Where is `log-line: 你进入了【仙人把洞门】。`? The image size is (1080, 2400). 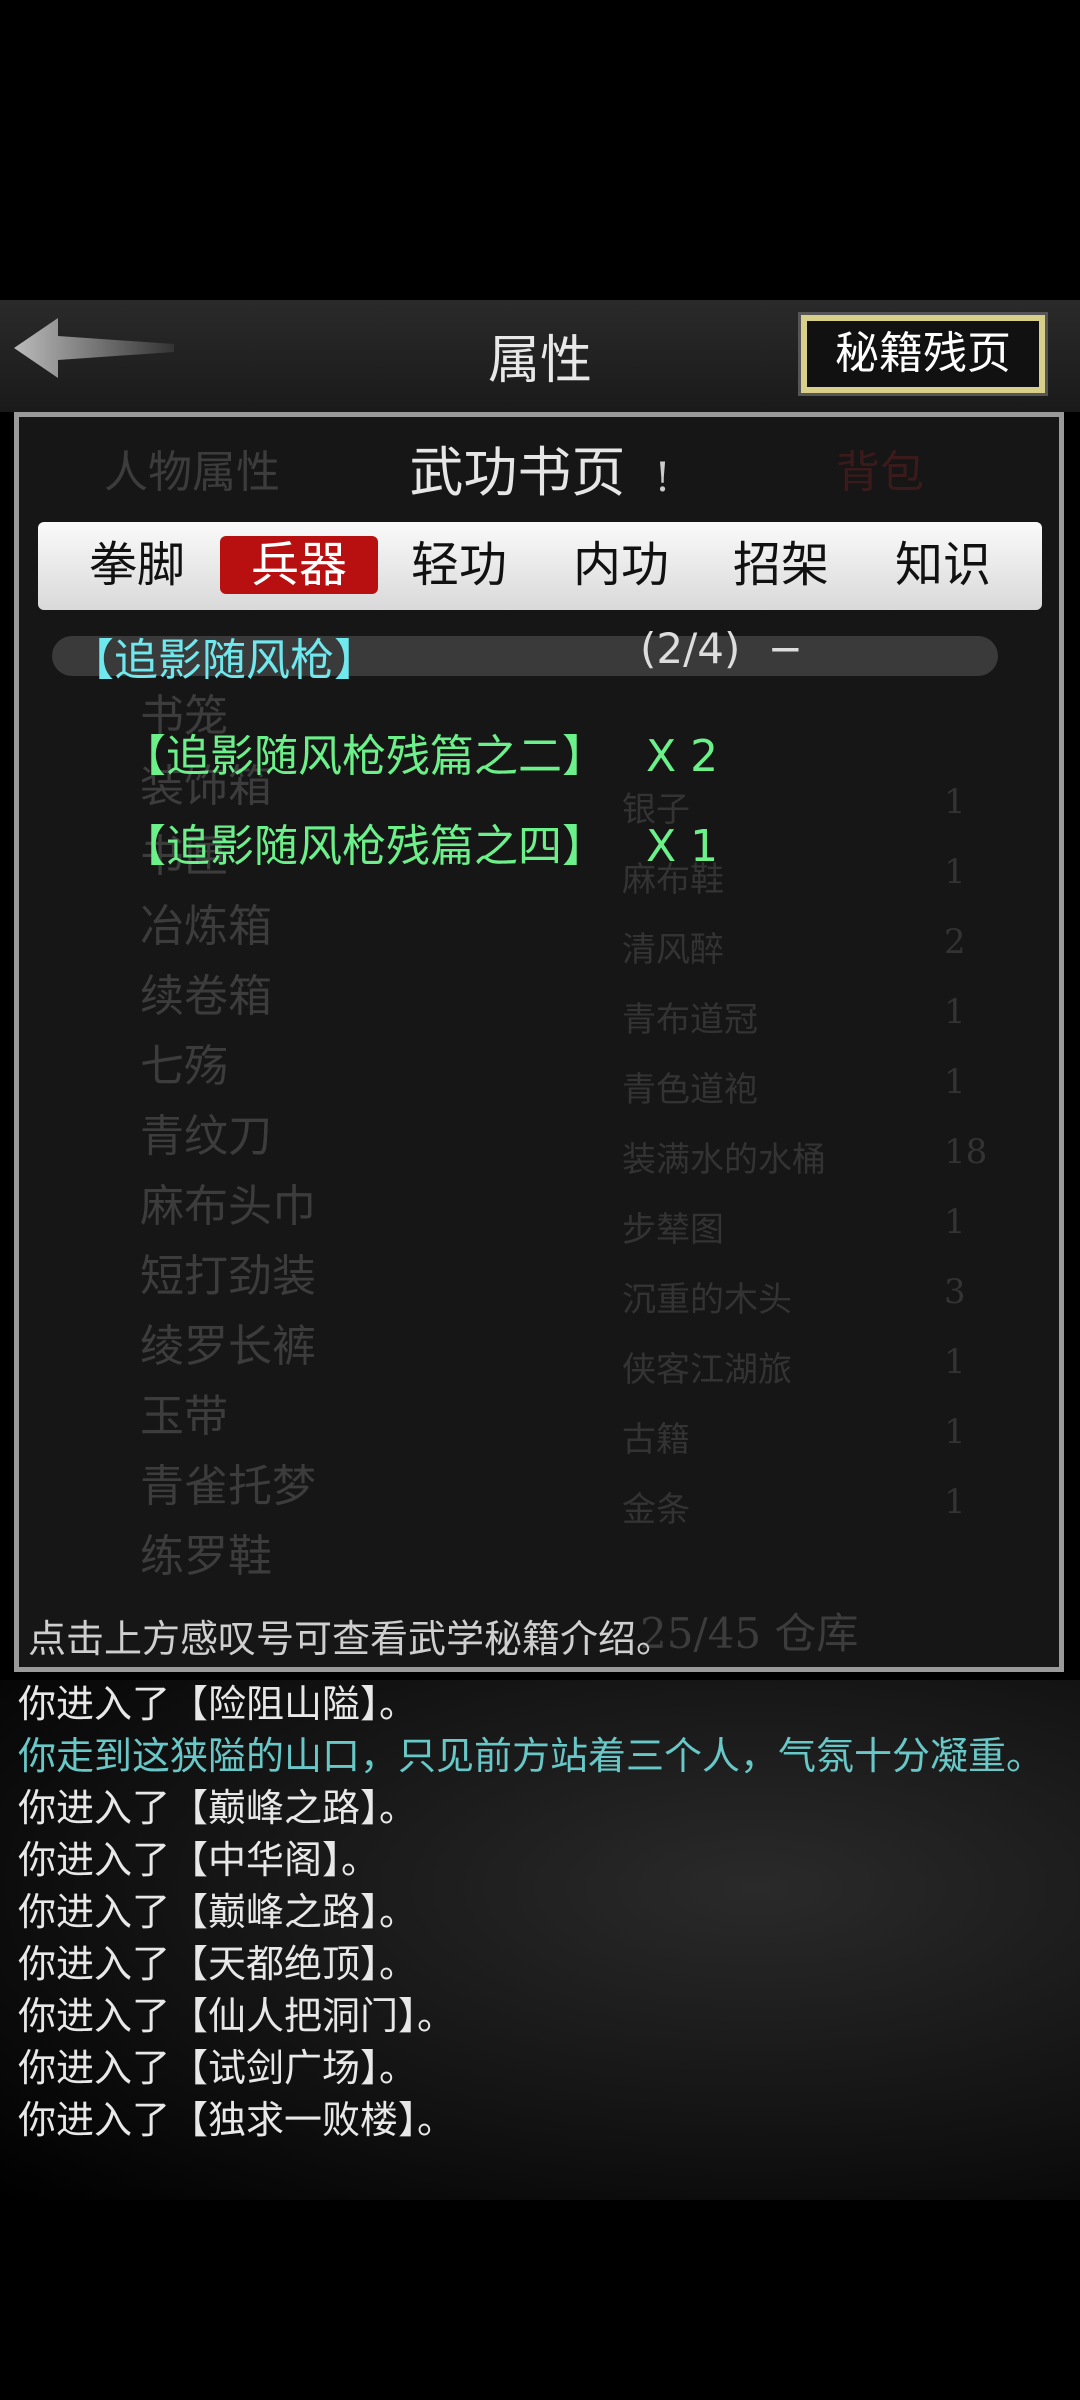 log-line: 你进入了【仙人把洞门】。 is located at coordinates (237, 2016).